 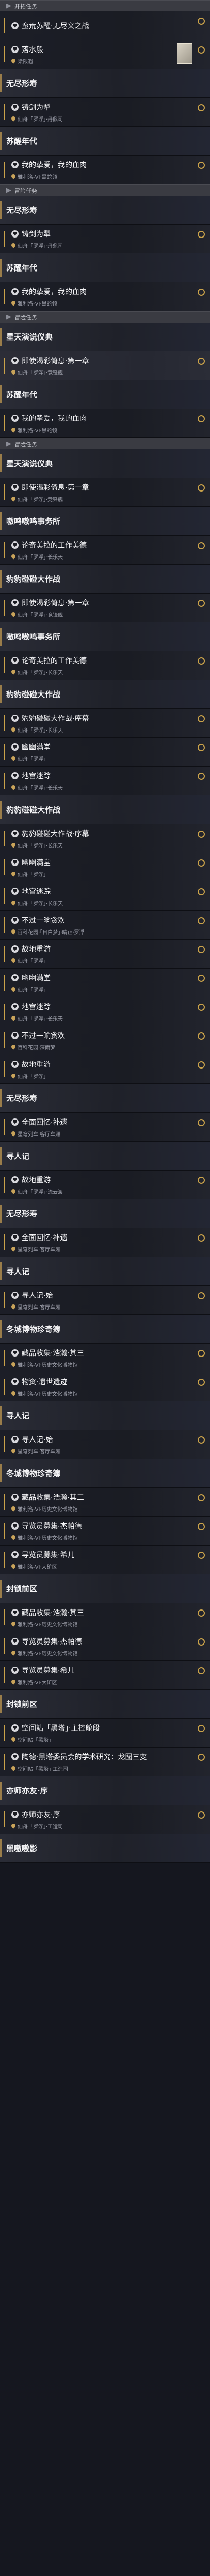 What do you see at coordinates (105, 25) in the screenshot?
I see `quest-card: 蛮荒苏醒·无尽义之战` at bounding box center [105, 25].